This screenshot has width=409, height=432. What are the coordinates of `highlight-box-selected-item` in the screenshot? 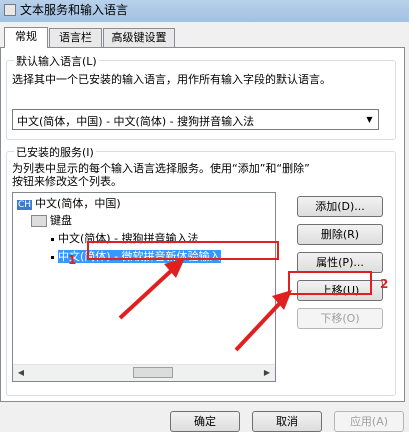 It's located at (183, 250).